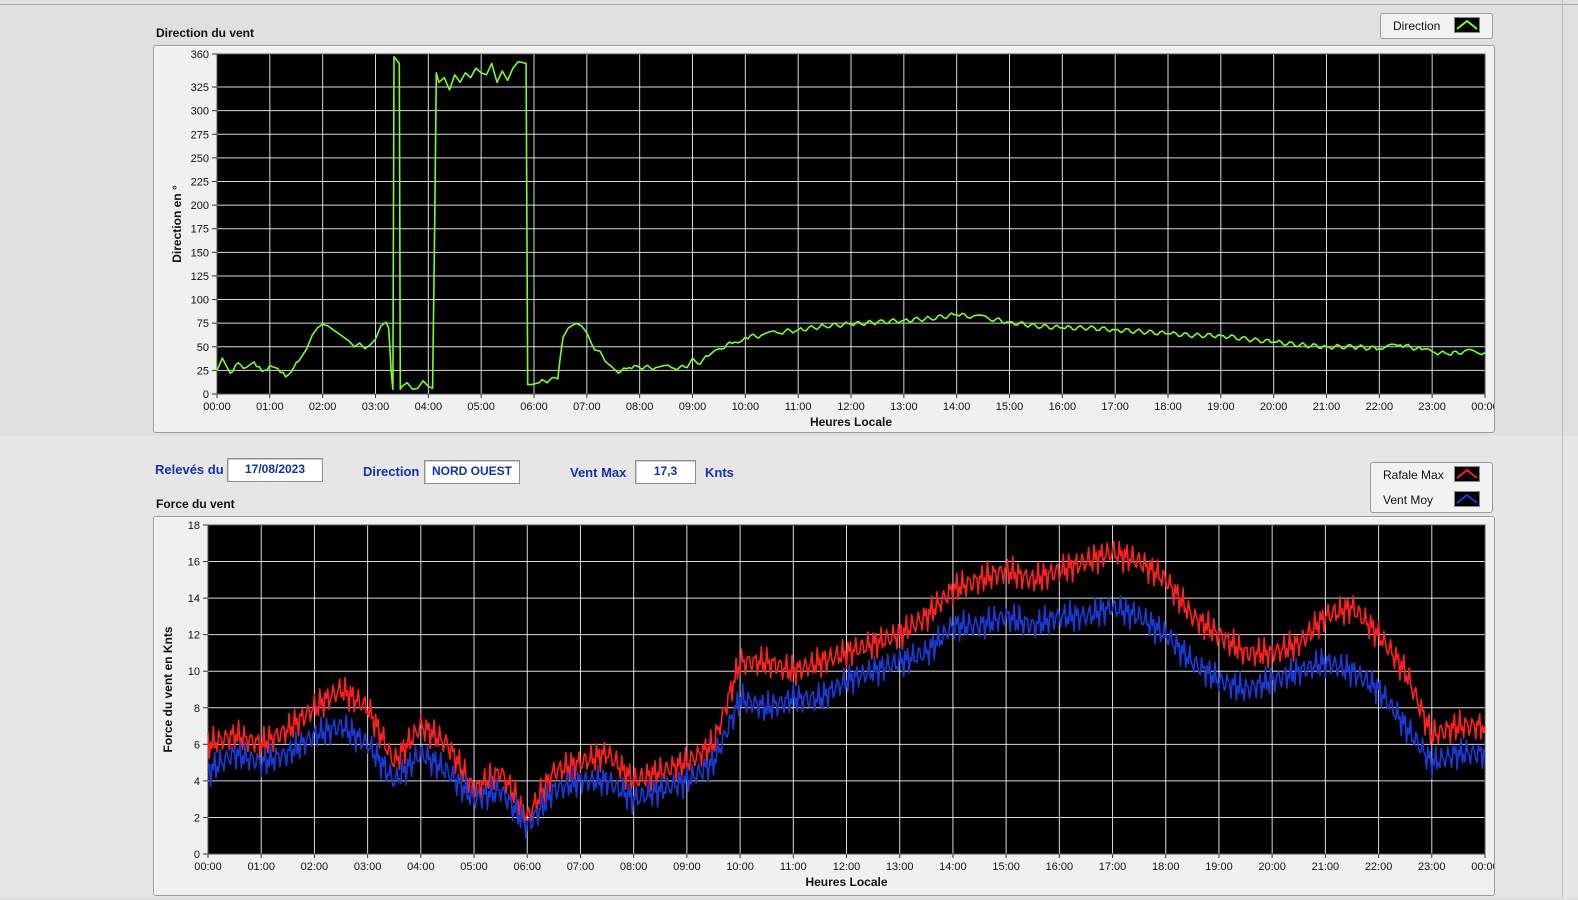 This screenshot has height=900, width=1578. Describe the element at coordinates (789, 4) in the screenshot. I see `window-top-border` at that location.